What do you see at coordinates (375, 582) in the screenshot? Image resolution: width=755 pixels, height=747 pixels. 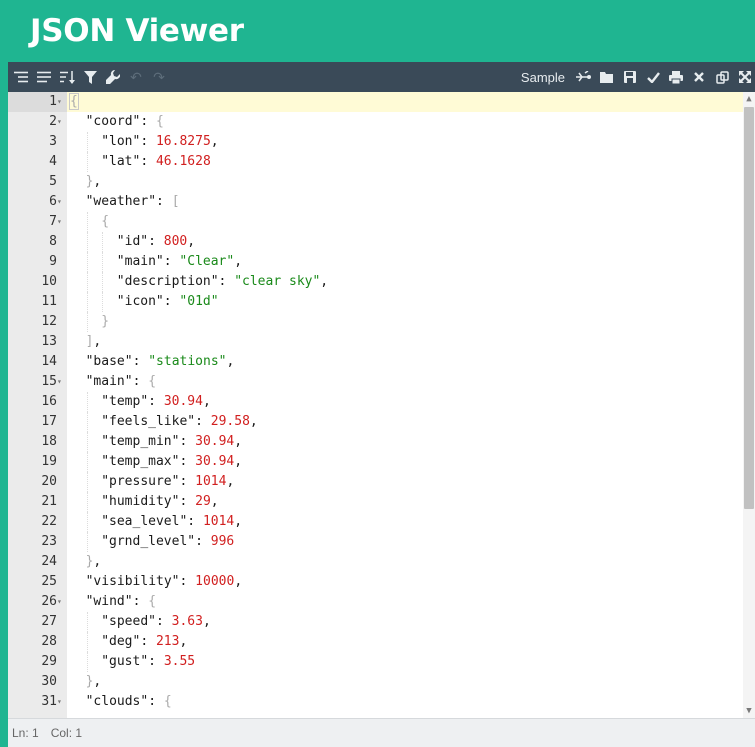 I see `code-line: 25 "visibility": 10000,` at bounding box center [375, 582].